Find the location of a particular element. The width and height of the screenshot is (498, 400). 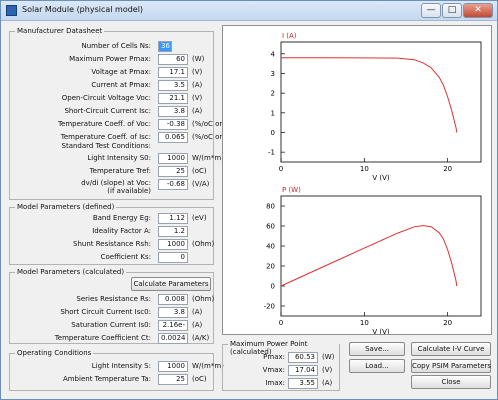

slope-field: -0.68 is located at coordinates (173, 184).